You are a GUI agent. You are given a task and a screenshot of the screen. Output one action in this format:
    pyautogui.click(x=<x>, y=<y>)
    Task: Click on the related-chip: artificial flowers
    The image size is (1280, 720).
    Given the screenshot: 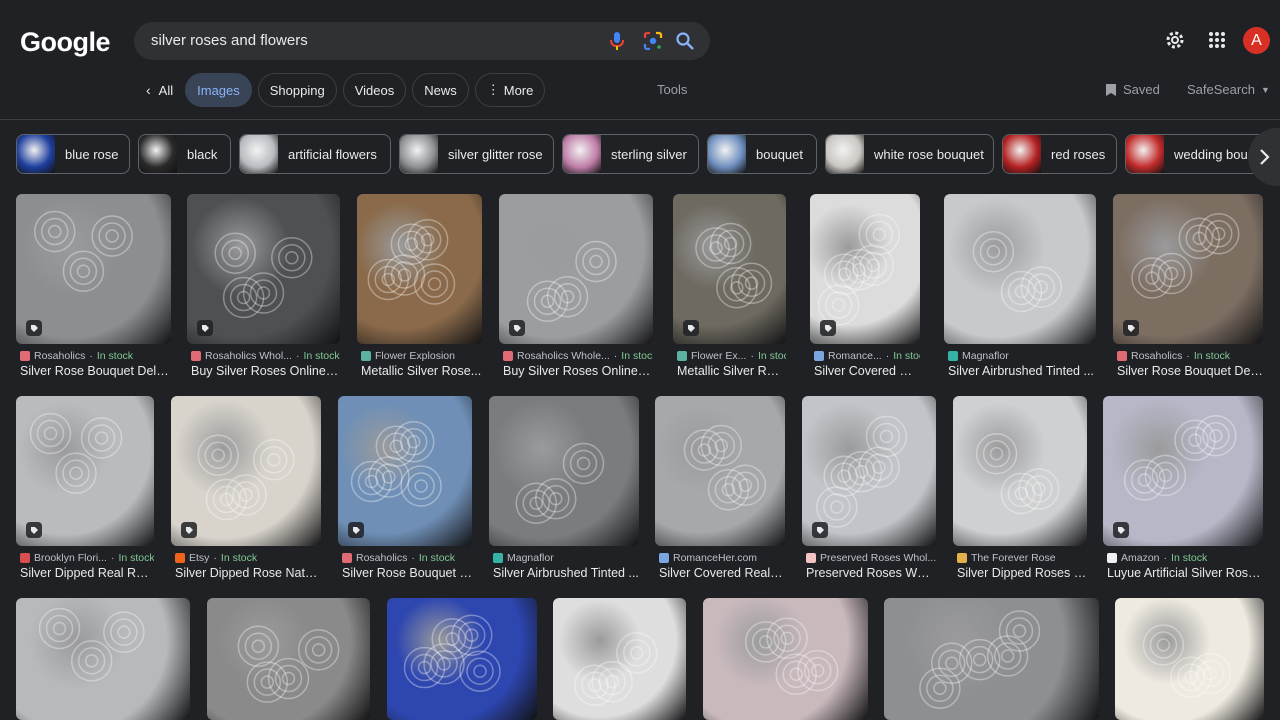 What is the action you would take?
    pyautogui.click(x=315, y=154)
    